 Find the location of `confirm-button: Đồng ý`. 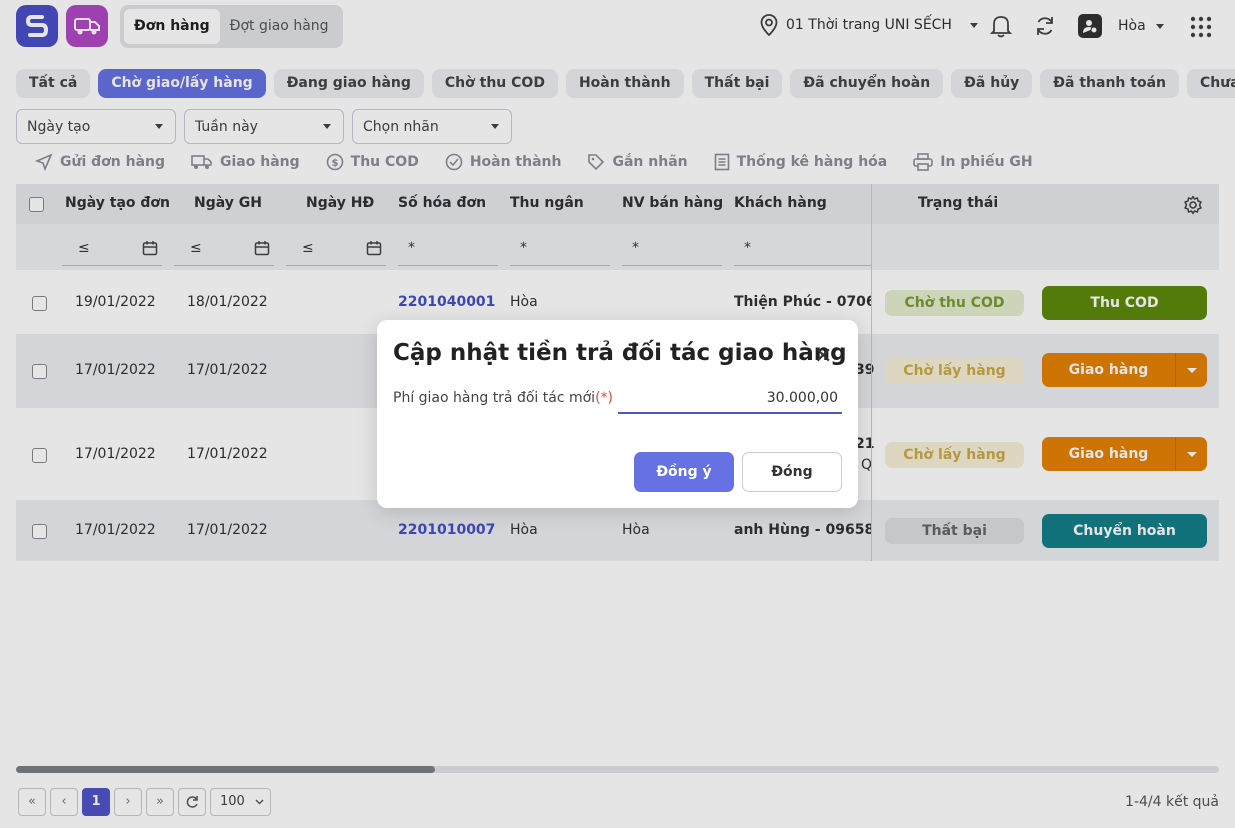

confirm-button: Đồng ý is located at coordinates (684, 472).